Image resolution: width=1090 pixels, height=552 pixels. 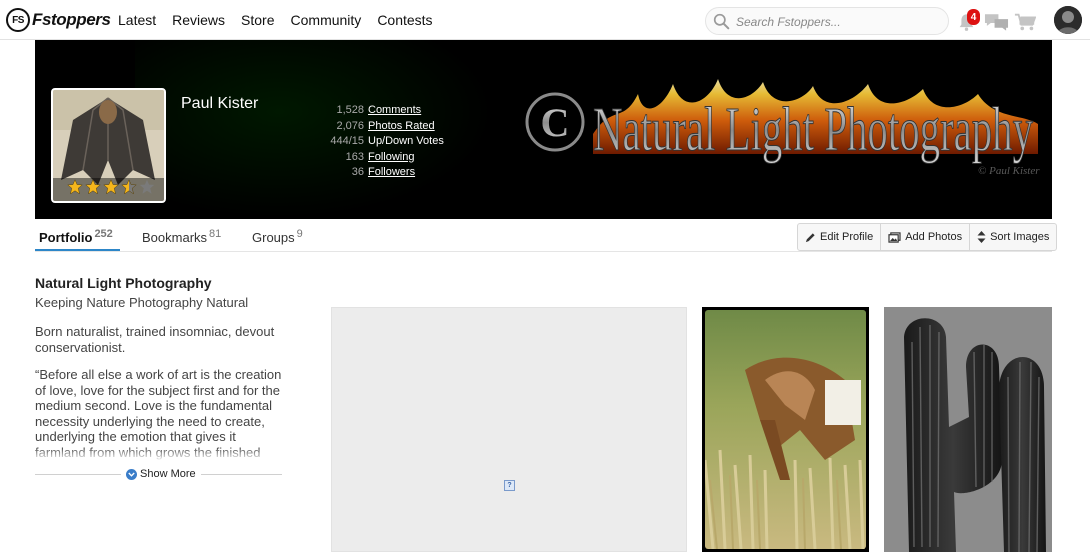 I want to click on show-more-row: Show More, so click(x=158, y=475).